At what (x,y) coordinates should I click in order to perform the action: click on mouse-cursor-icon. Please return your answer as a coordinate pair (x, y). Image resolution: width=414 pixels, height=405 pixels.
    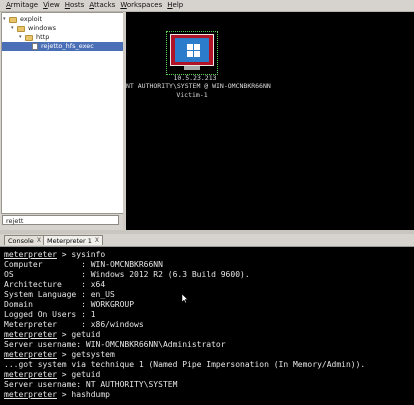
    Looking at the image, I should click on (185, 298).